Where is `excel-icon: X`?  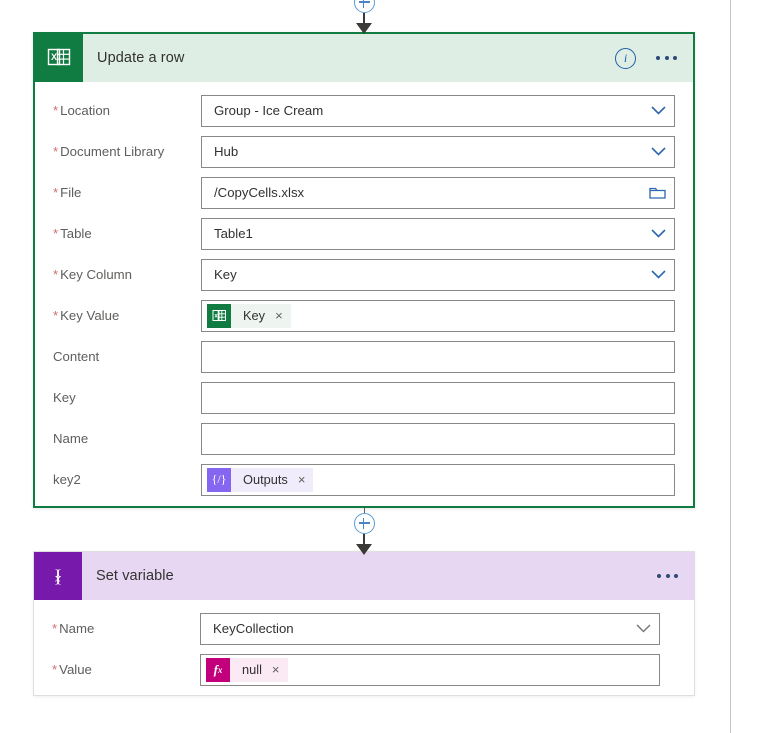 excel-icon: X is located at coordinates (59, 58).